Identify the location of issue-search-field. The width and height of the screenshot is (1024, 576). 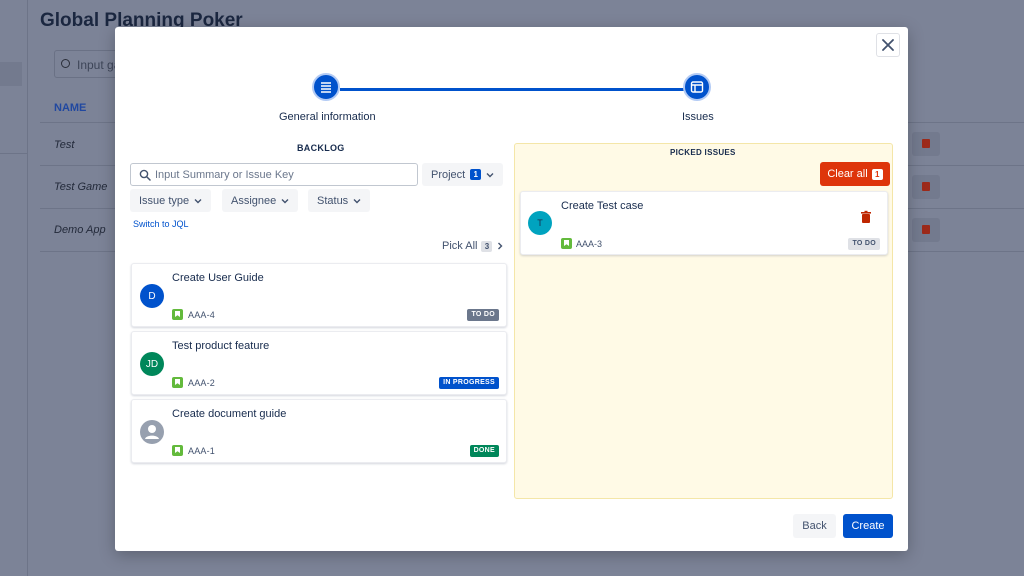
(274, 174).